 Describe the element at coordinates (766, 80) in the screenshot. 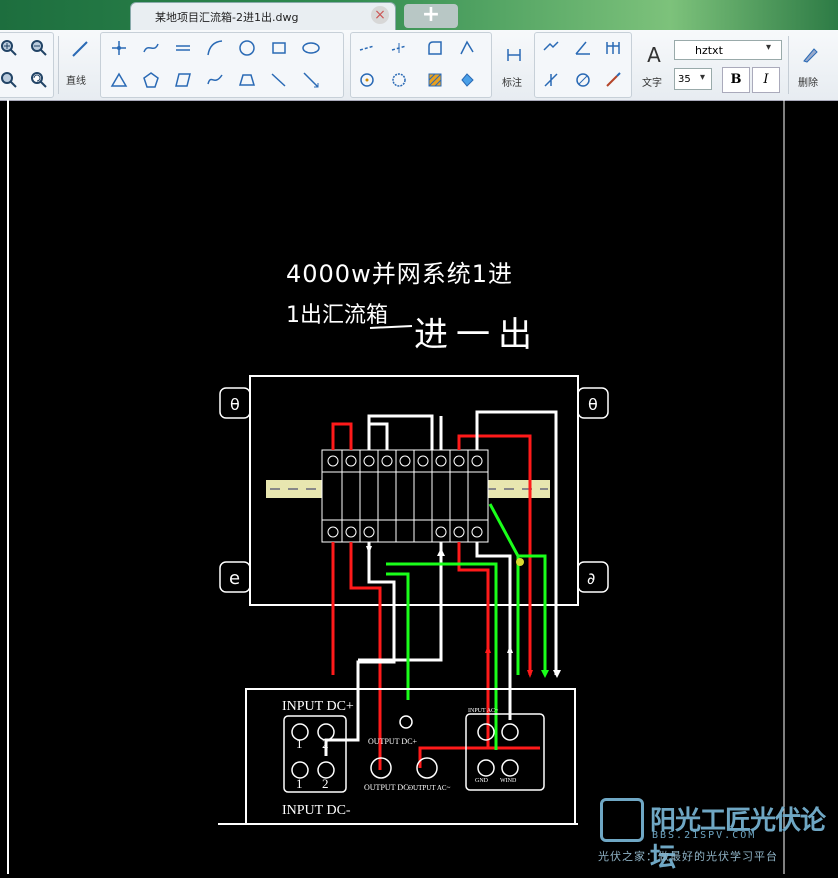

I see `italic-button: I` at that location.